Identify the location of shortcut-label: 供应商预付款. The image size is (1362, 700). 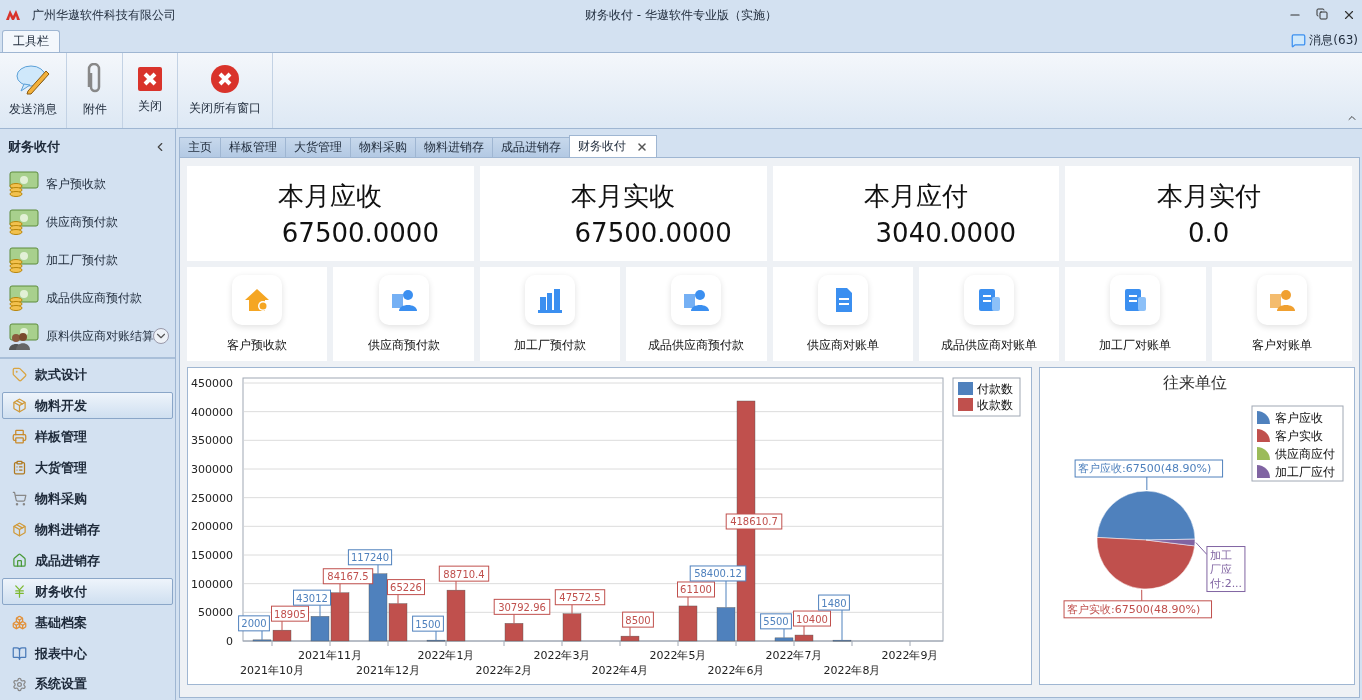
(403, 345).